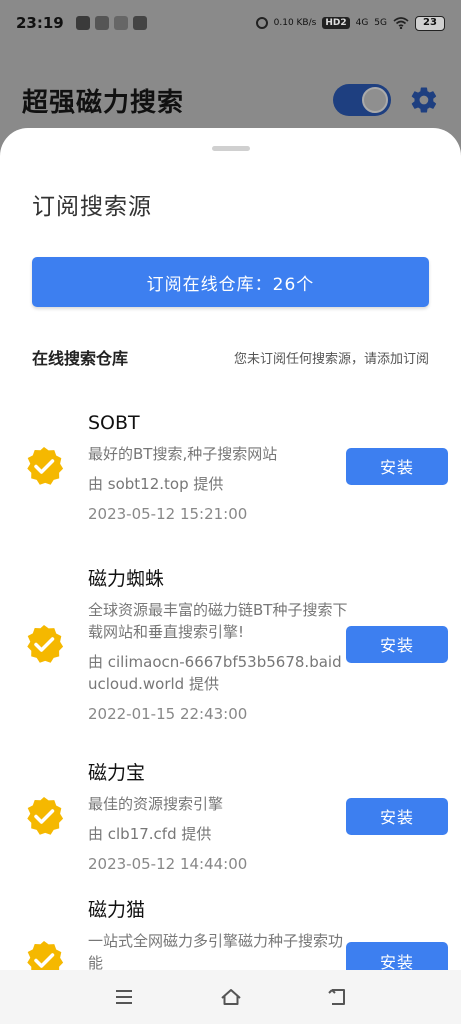 The width and height of the screenshot is (461, 1024). Describe the element at coordinates (230, 282) in the screenshot. I see `subscribe-repo-button: 订阅在线仓库：26个` at that location.